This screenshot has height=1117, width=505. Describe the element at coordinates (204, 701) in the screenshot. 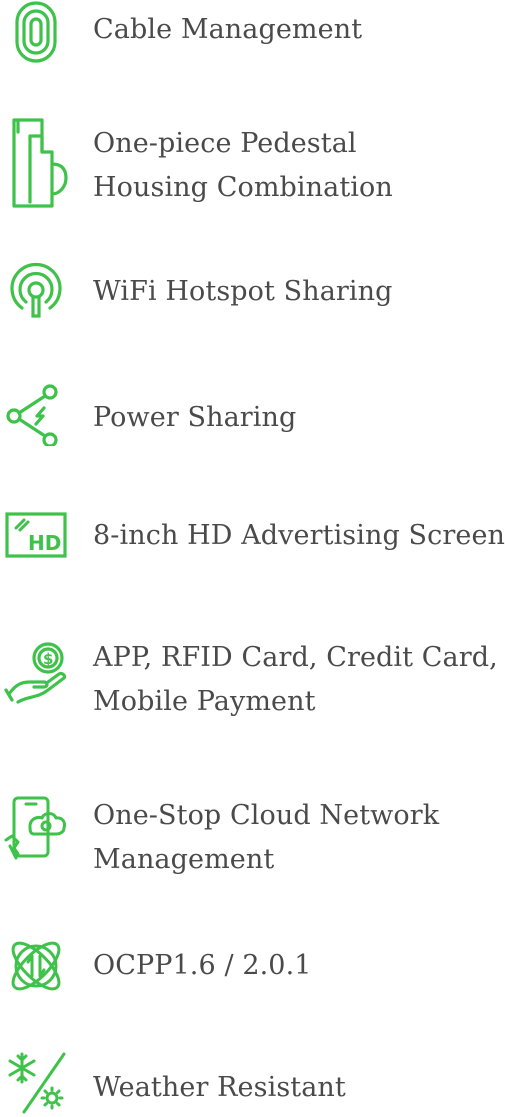

I see `feature-label-line: Mobile Payment` at that location.